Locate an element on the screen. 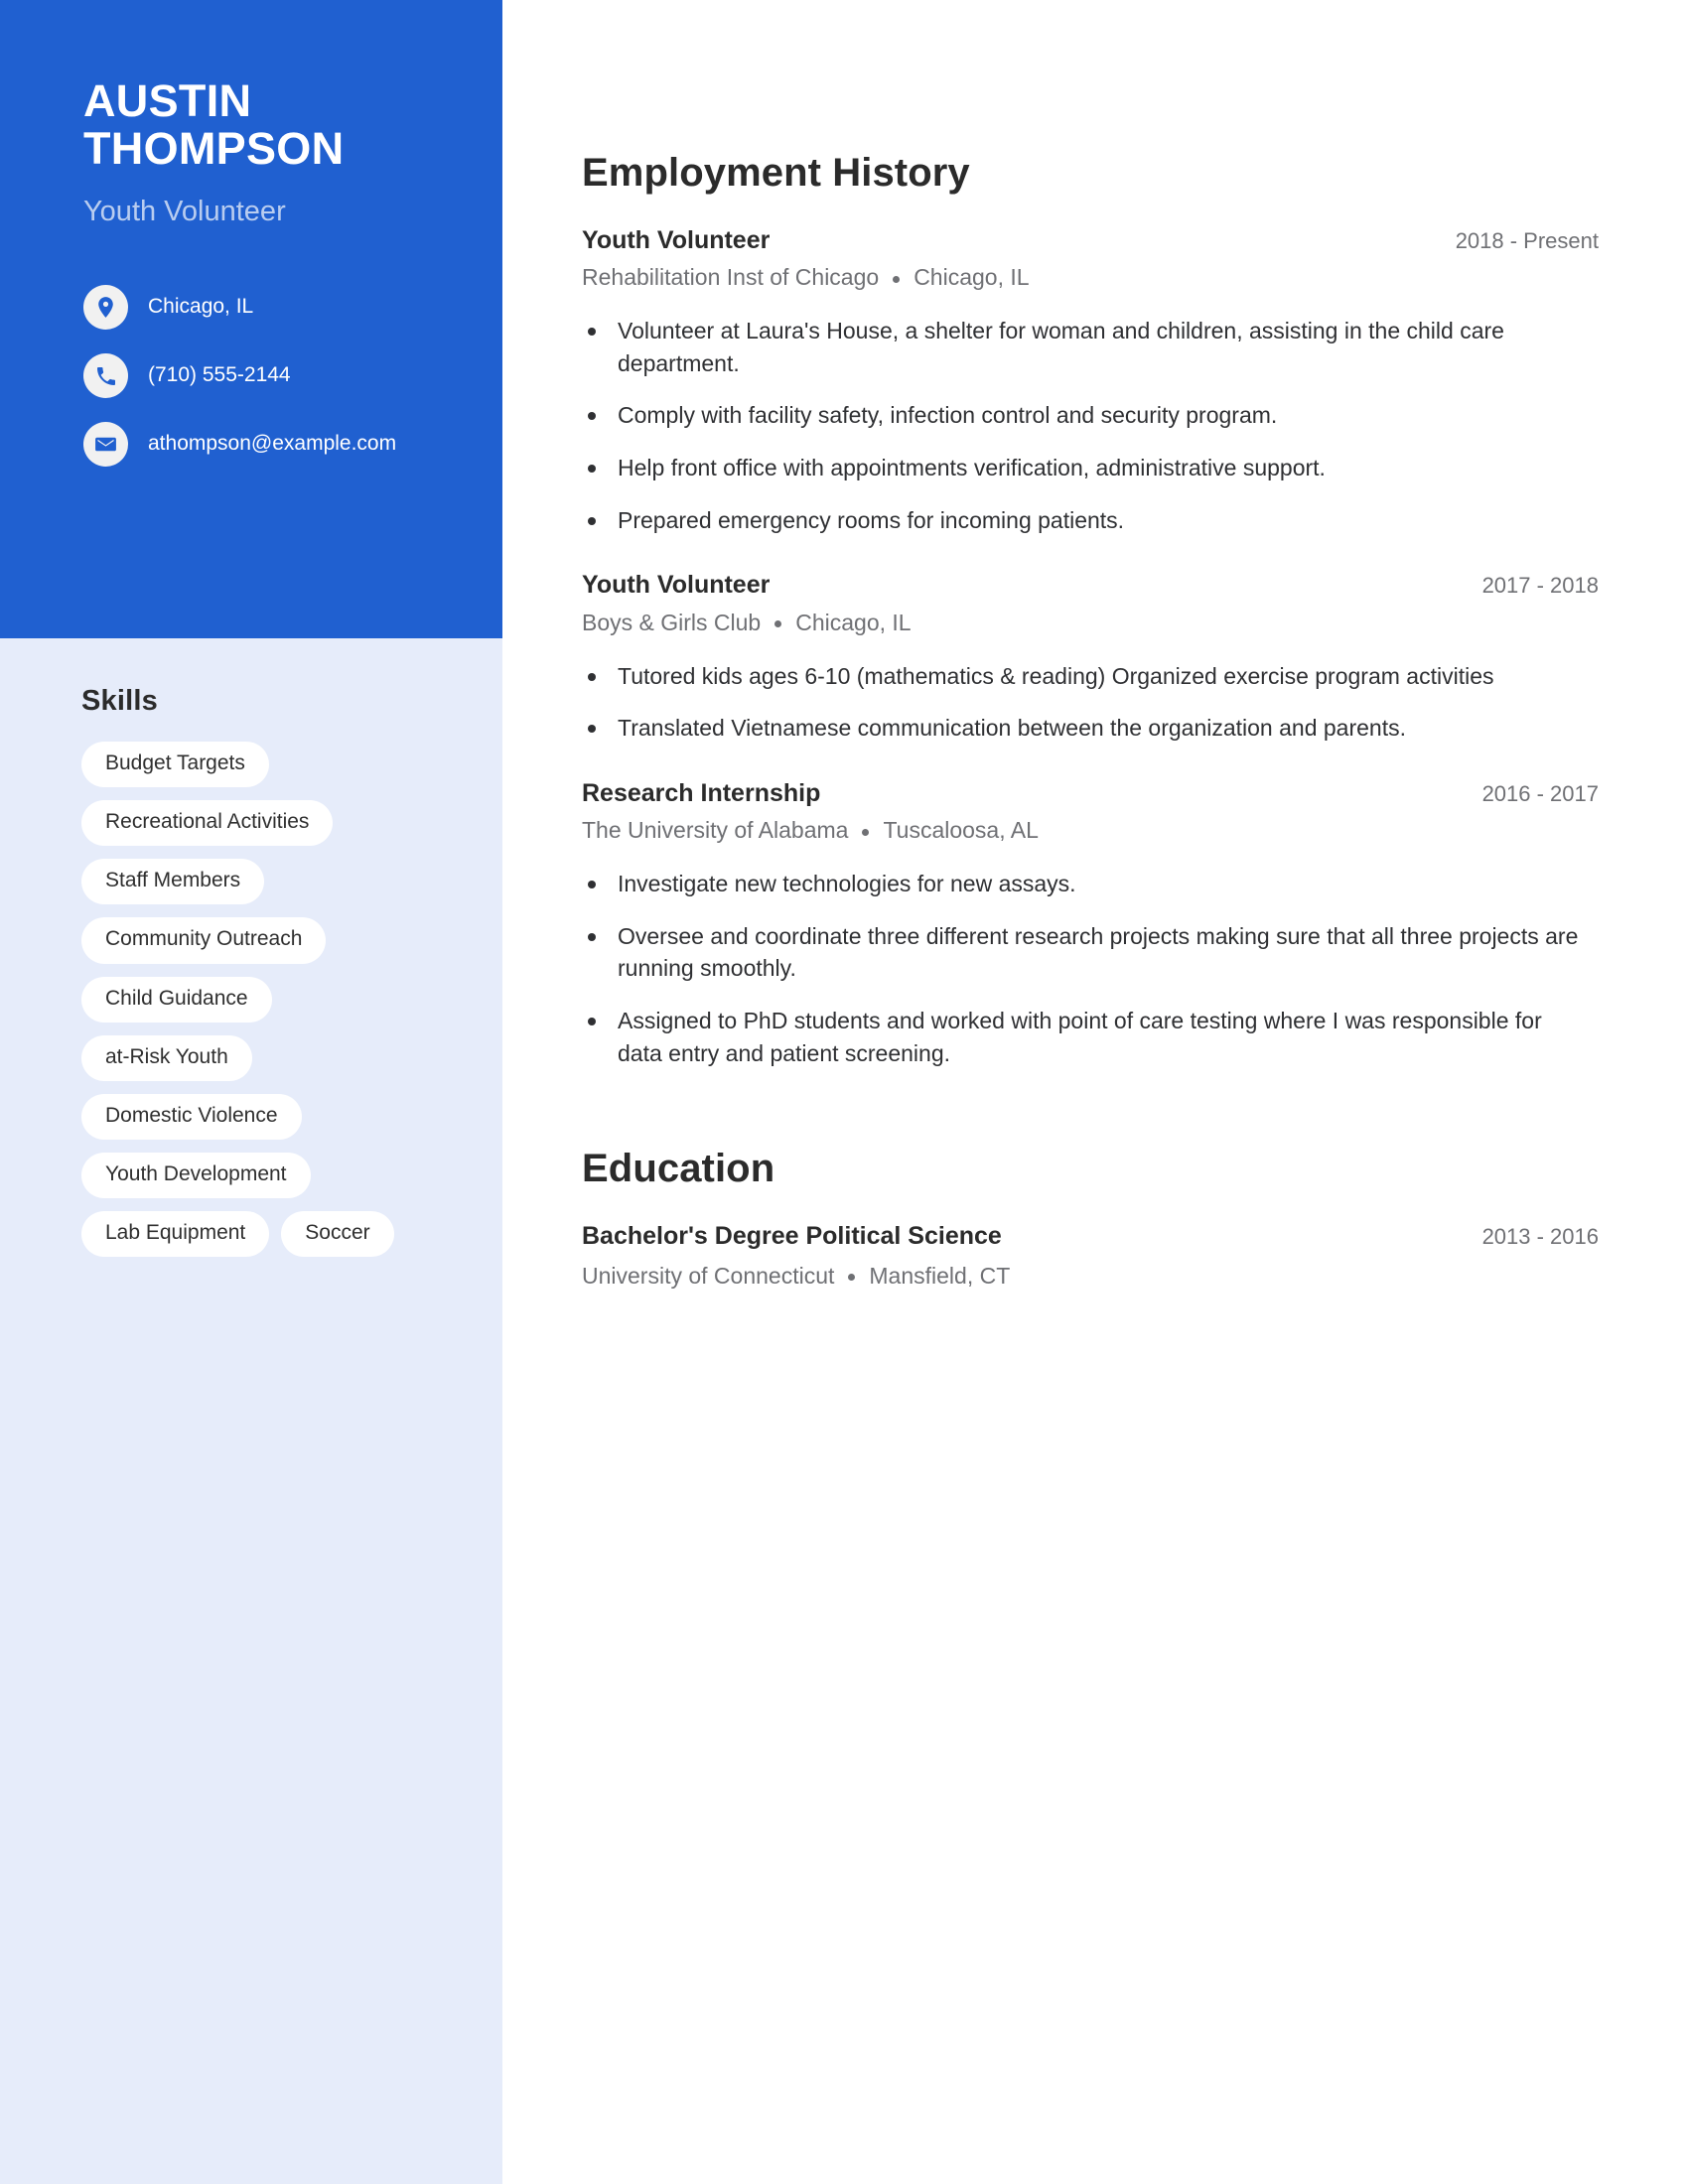 The width and height of the screenshot is (1688, 2184). employment-company: Rehabilitation Inst of Chicago is located at coordinates (731, 277).